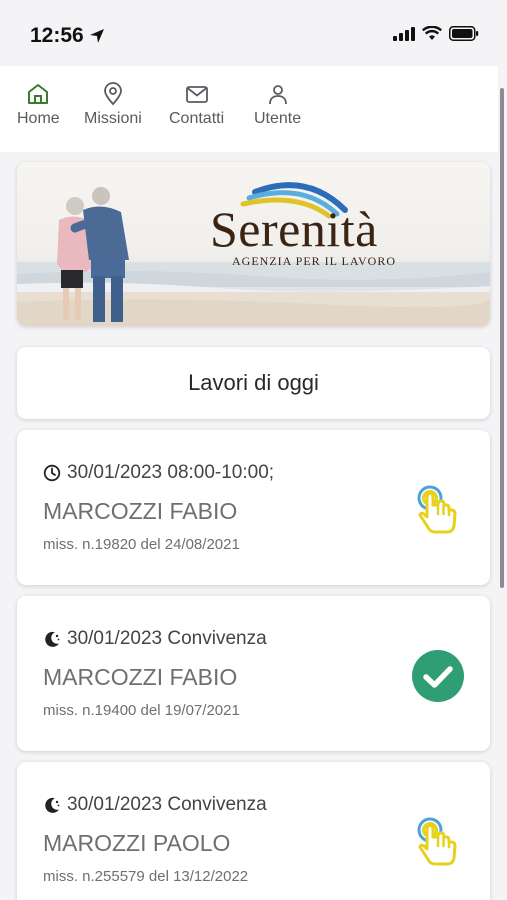  Describe the element at coordinates (38, 94) in the screenshot. I see `home-icon` at that location.